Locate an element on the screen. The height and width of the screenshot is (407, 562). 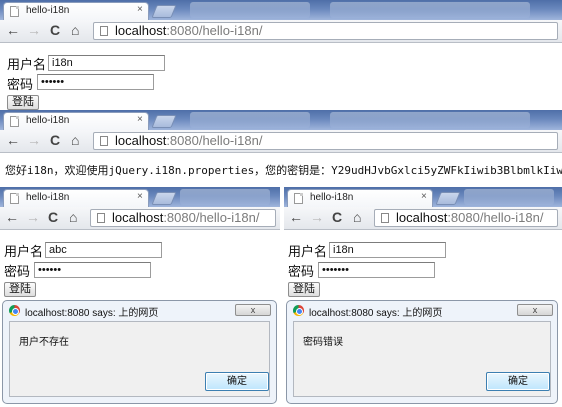
password-input: ••••••• is located at coordinates (376, 270).